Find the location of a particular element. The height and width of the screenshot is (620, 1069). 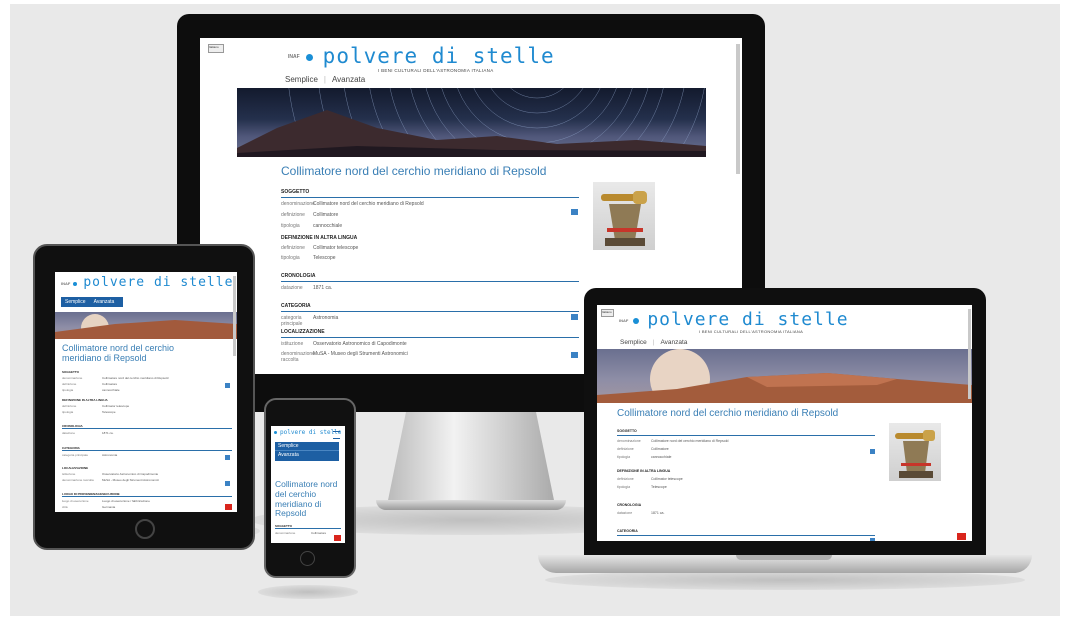

tablet-home-button is located at coordinates (145, 529).